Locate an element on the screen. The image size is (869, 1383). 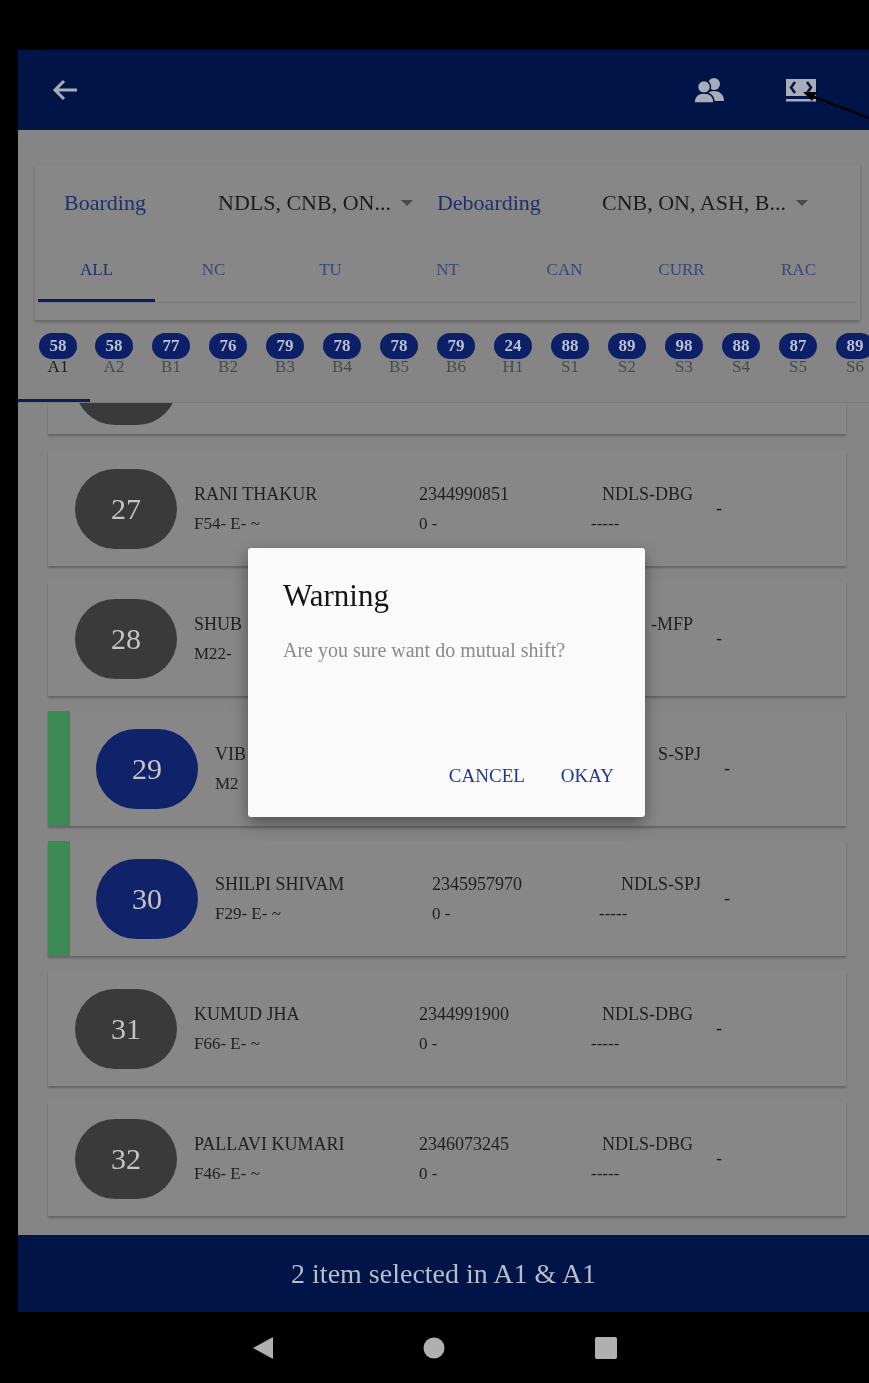
seat-number: 27 is located at coordinates (126, 508).